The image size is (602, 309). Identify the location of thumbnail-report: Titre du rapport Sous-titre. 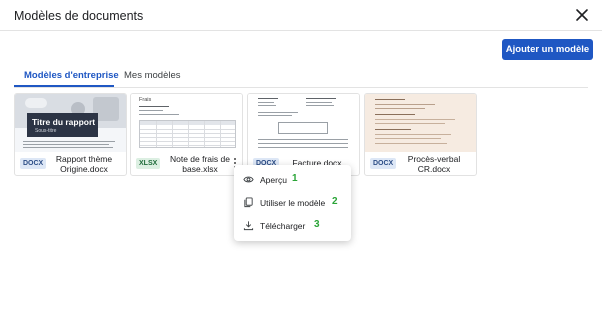
(70, 123).